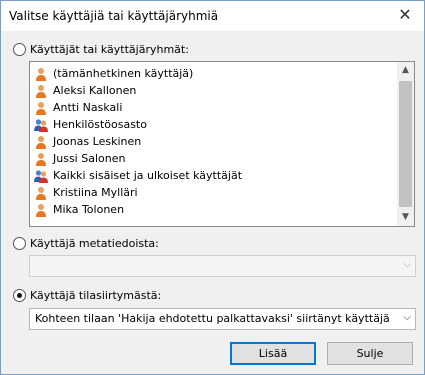 The height and width of the screenshot is (375, 425). I want to click on list-item: Kaikki sisäiset ja ulkoiset käyttäjät, so click(215, 175).